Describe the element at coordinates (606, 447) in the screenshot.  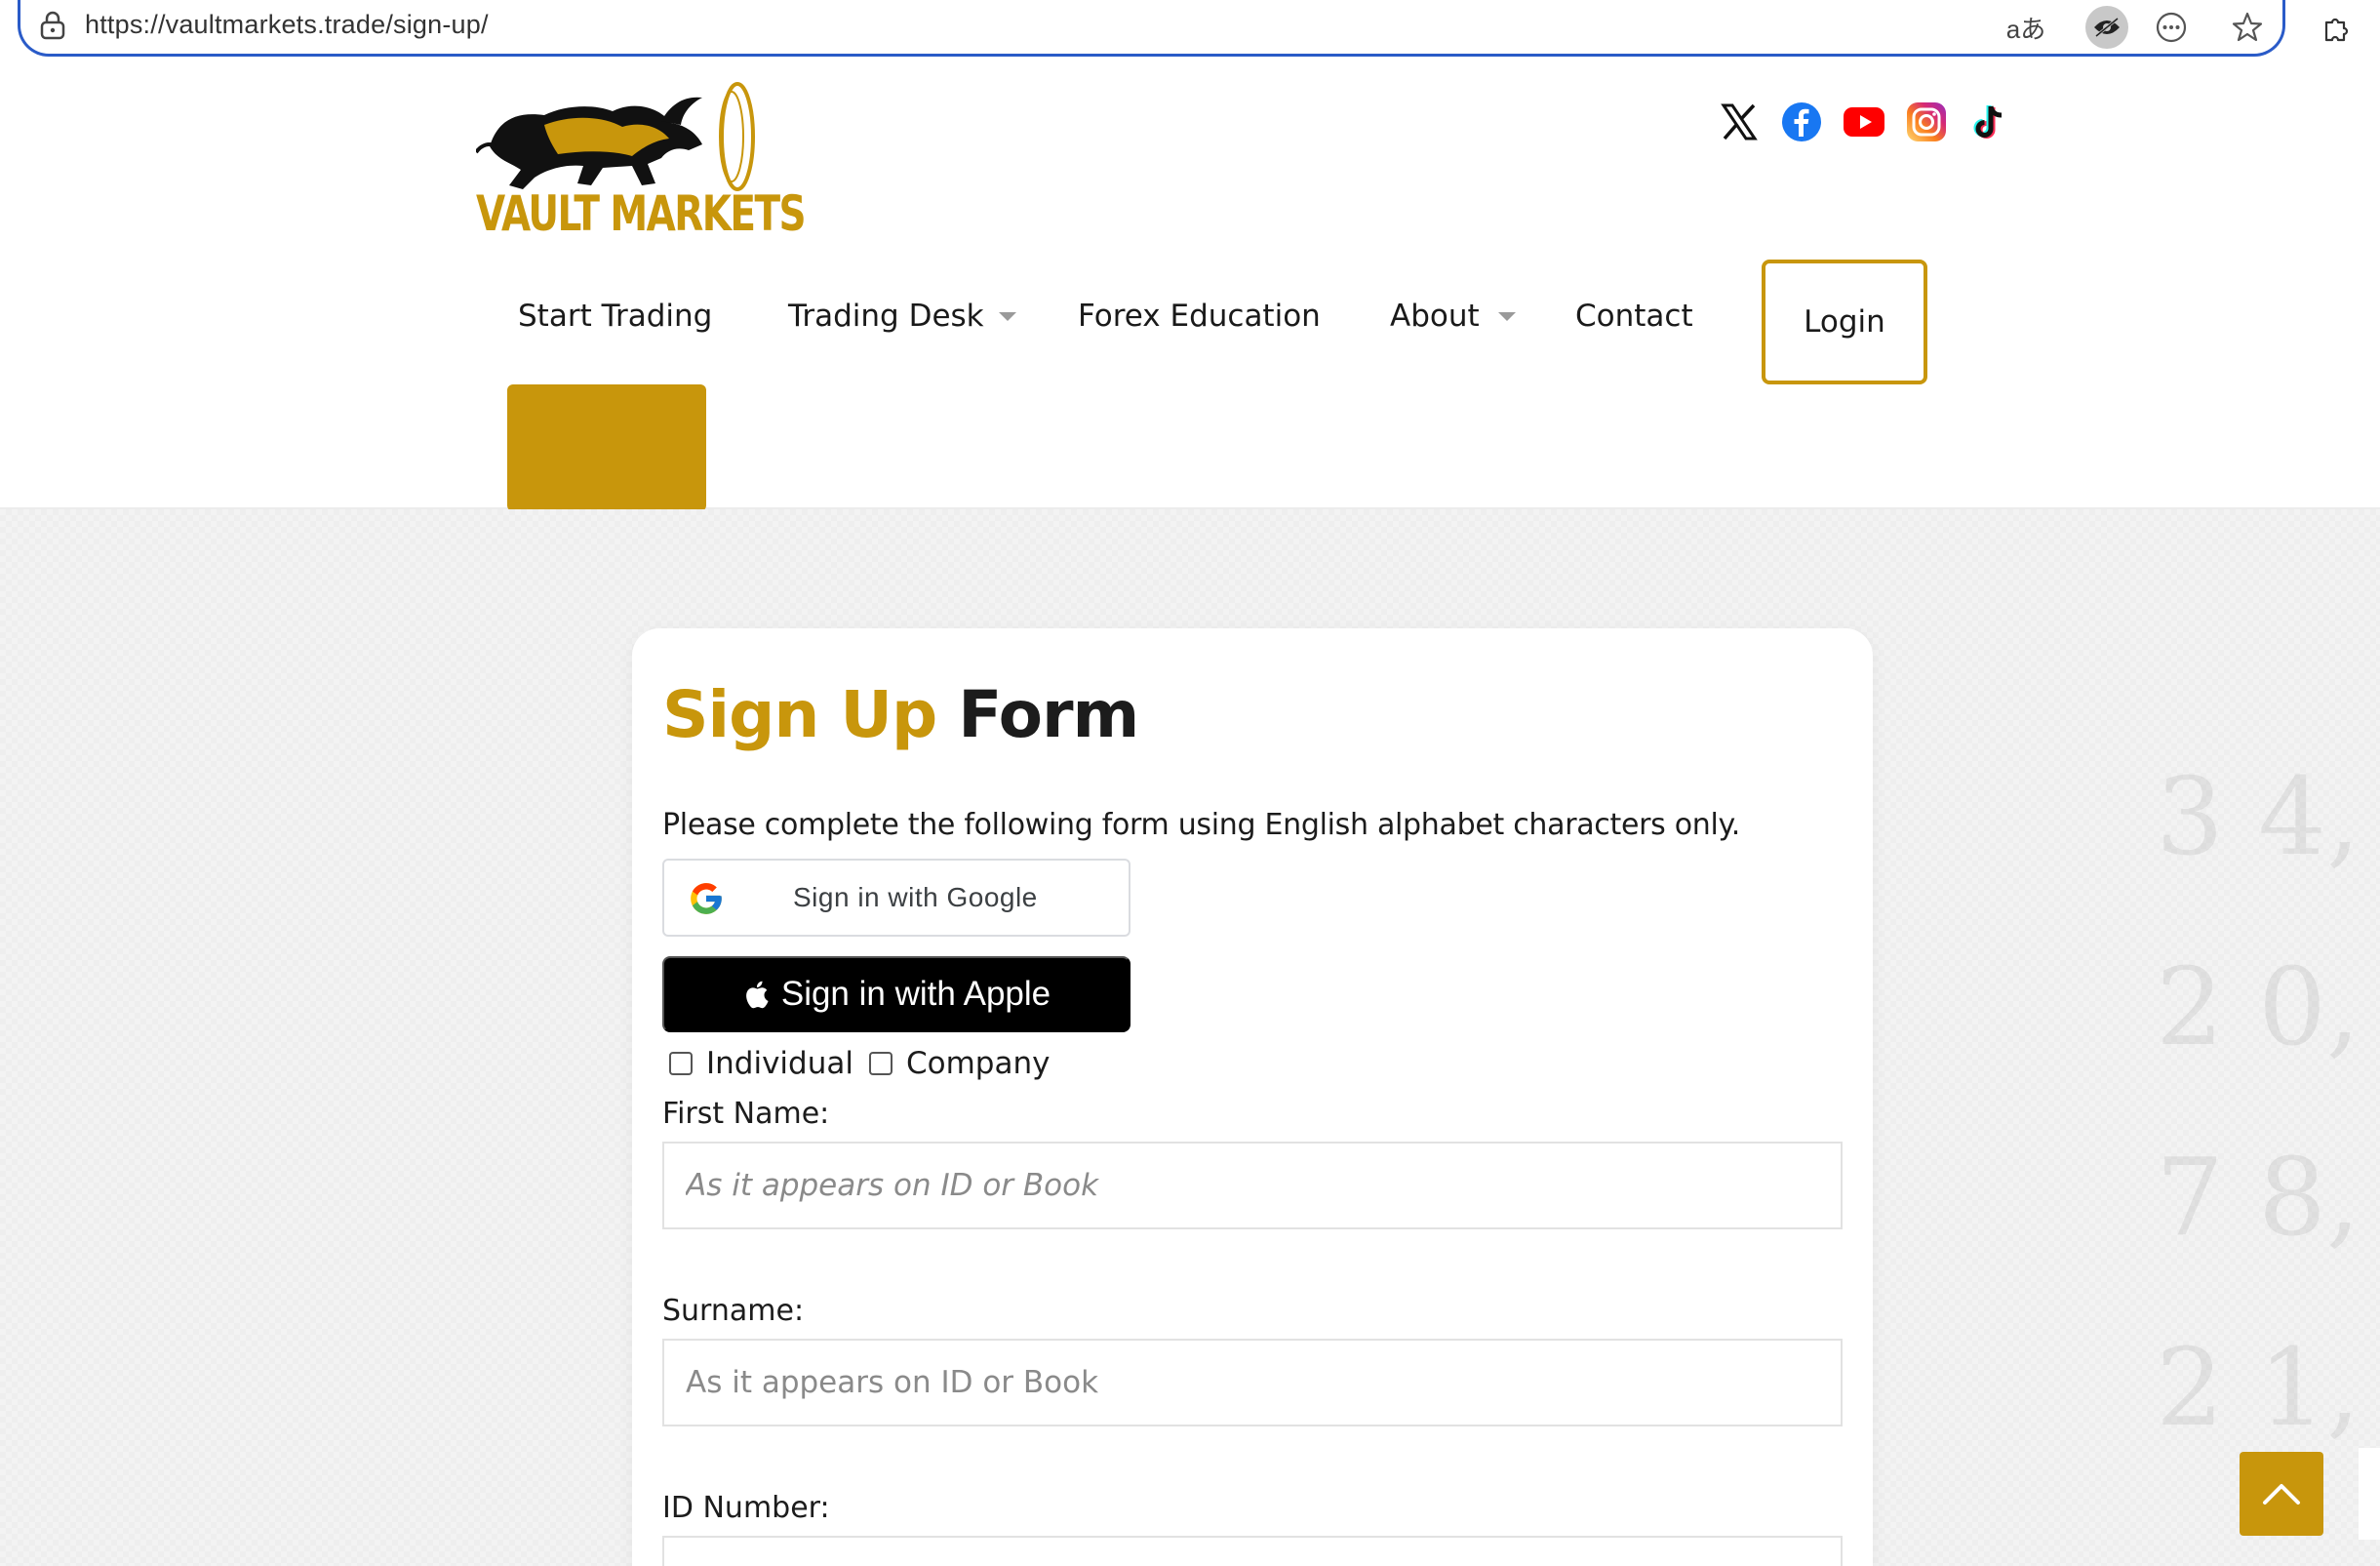
I see `cta-button` at that location.